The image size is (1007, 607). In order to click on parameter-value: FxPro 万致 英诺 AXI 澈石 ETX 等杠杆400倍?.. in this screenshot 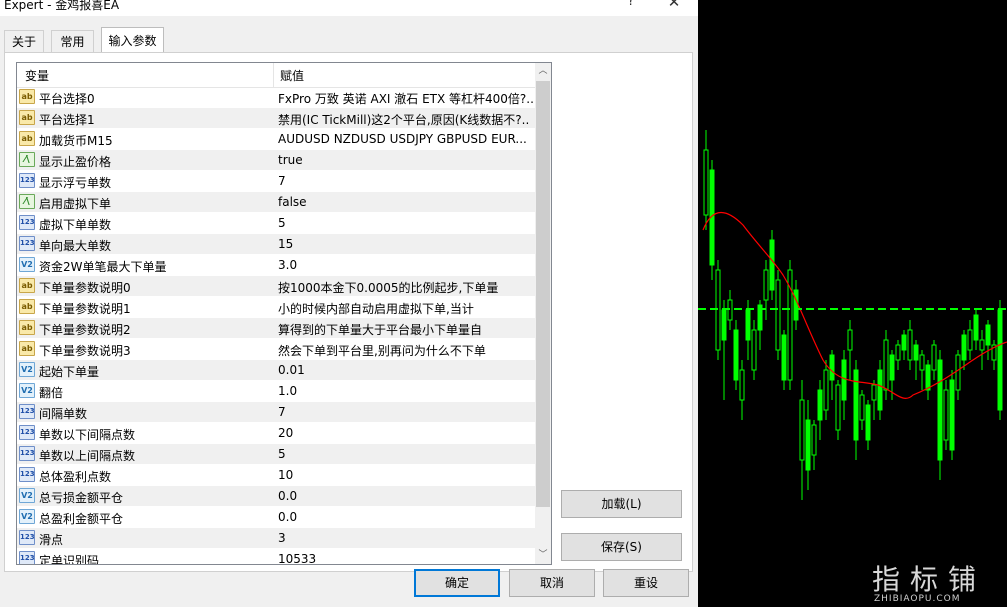, I will do `click(405, 98)`.